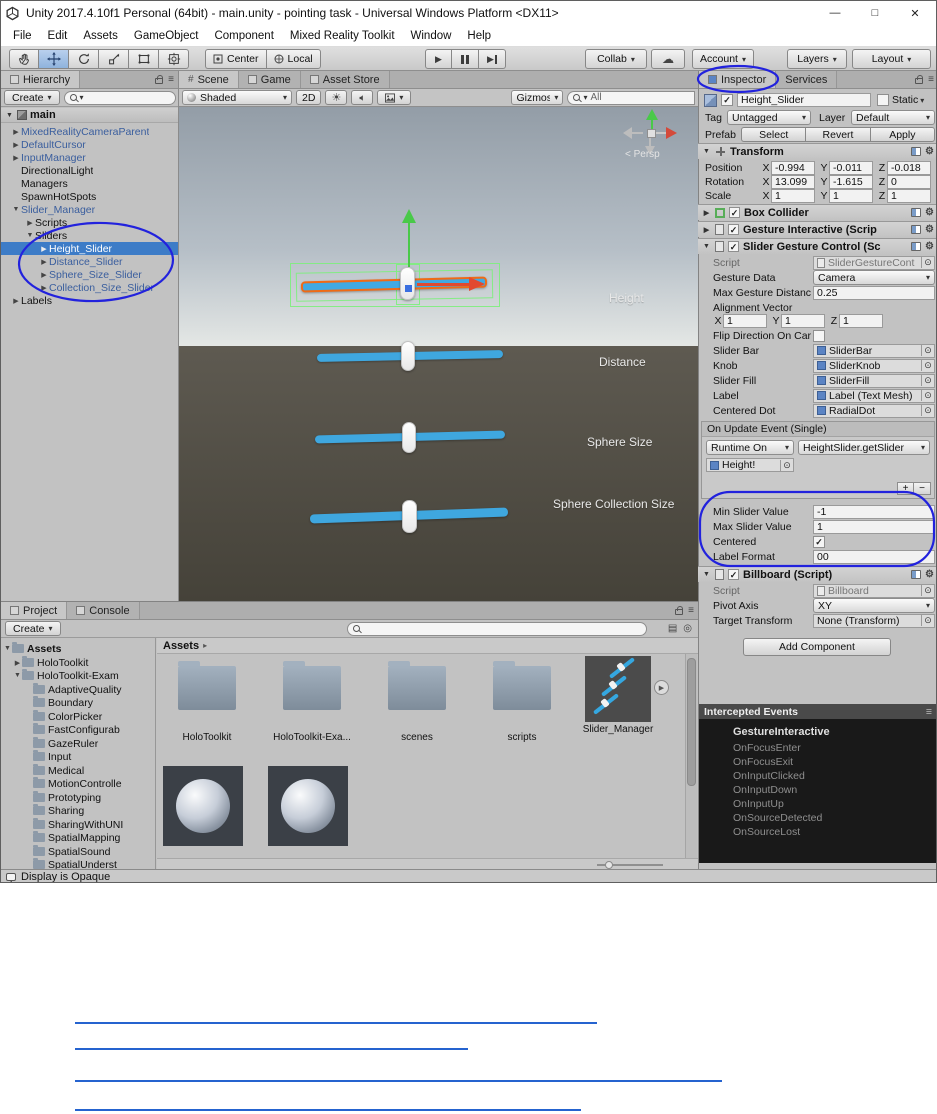 The image size is (937, 1114). I want to click on alignment-x-field: 1, so click(745, 320).